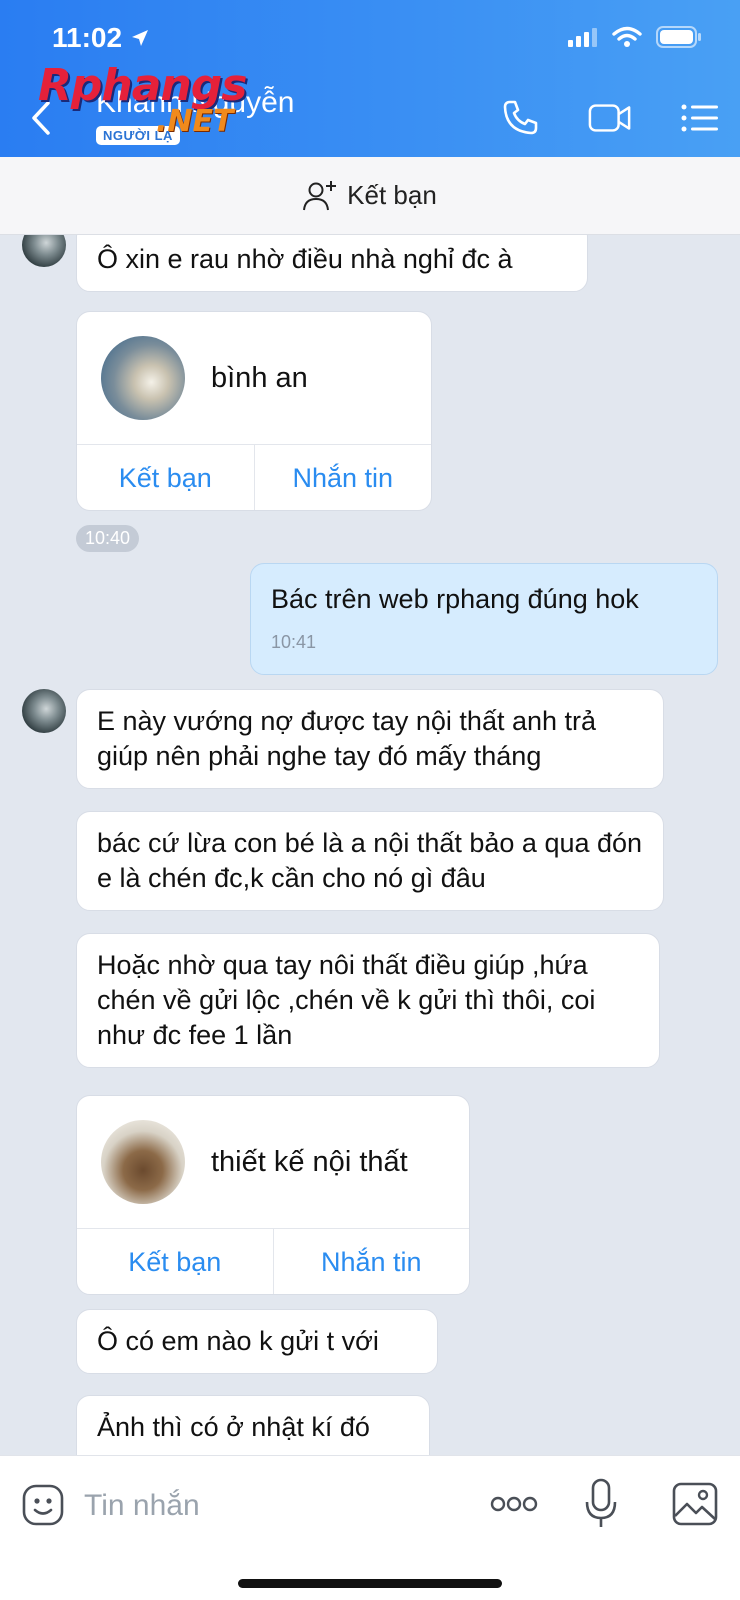 Image resolution: width=740 pixels, height=1600 pixels. Describe the element at coordinates (370, 1506) in the screenshot. I see `composer-row: Tin nhắn` at that location.